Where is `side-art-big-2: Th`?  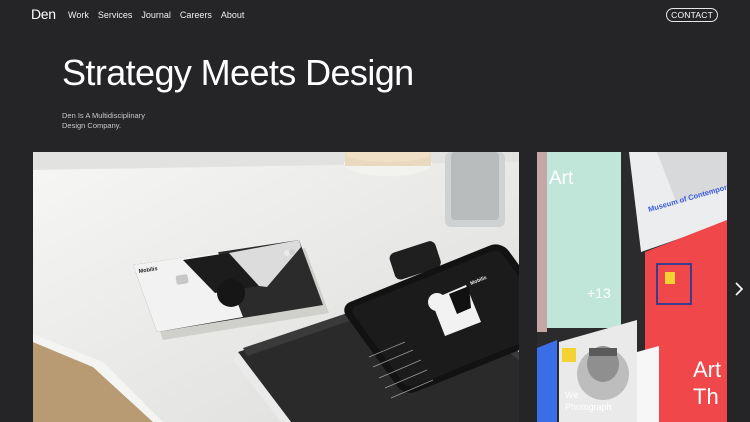
side-art-big-2: Th is located at coordinates (706, 396).